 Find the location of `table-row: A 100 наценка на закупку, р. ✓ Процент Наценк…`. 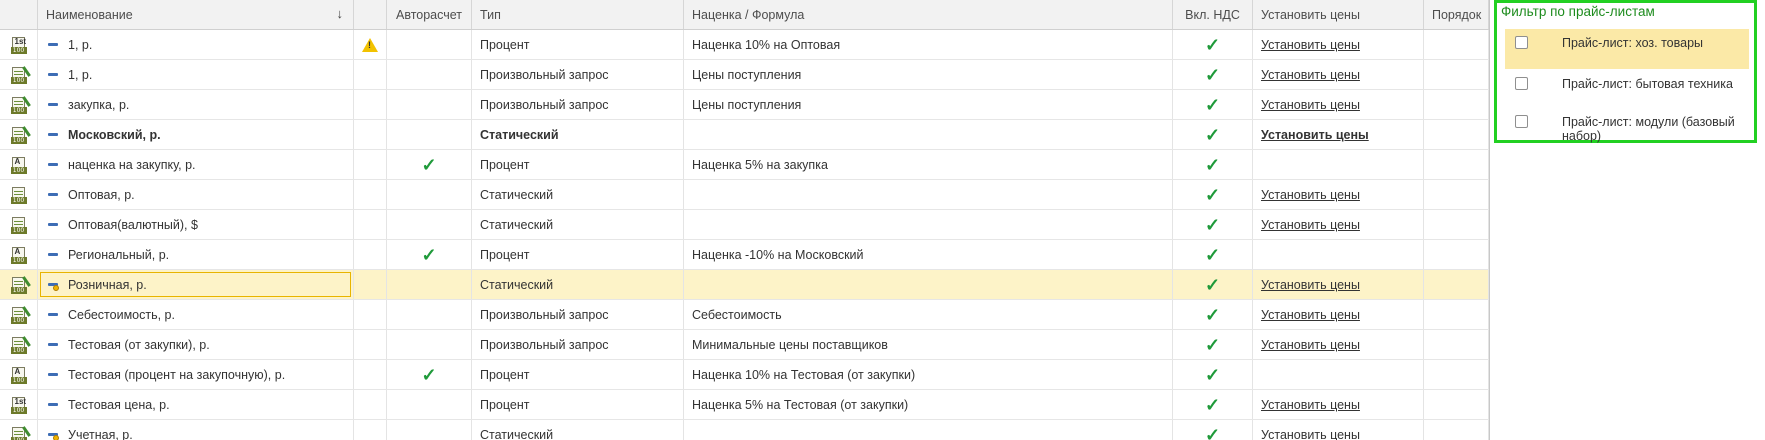

table-row: A 100 наценка на закупку, р. ✓ Процент Наценк… is located at coordinates (744, 165).